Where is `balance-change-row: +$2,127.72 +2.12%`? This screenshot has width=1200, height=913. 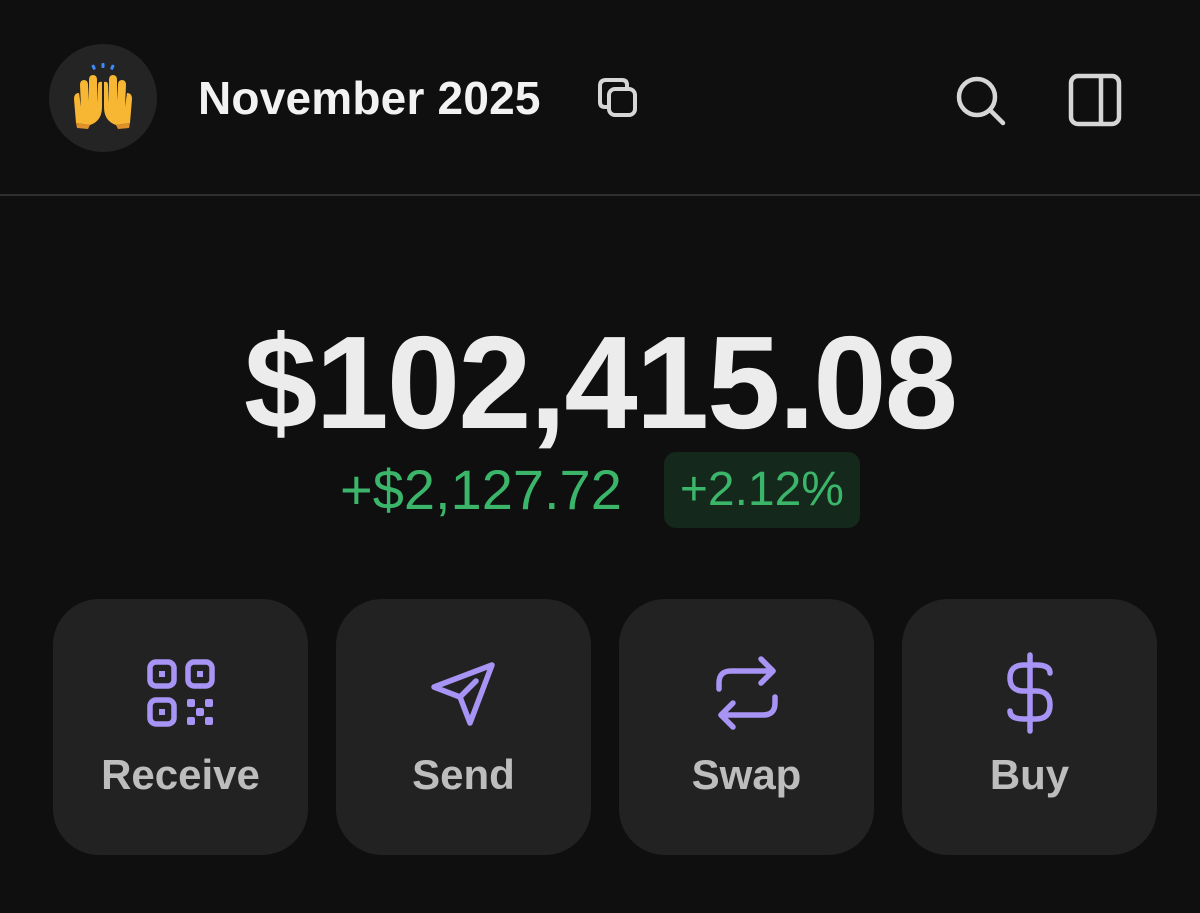 balance-change-row: +$2,127.72 +2.12% is located at coordinates (600, 490).